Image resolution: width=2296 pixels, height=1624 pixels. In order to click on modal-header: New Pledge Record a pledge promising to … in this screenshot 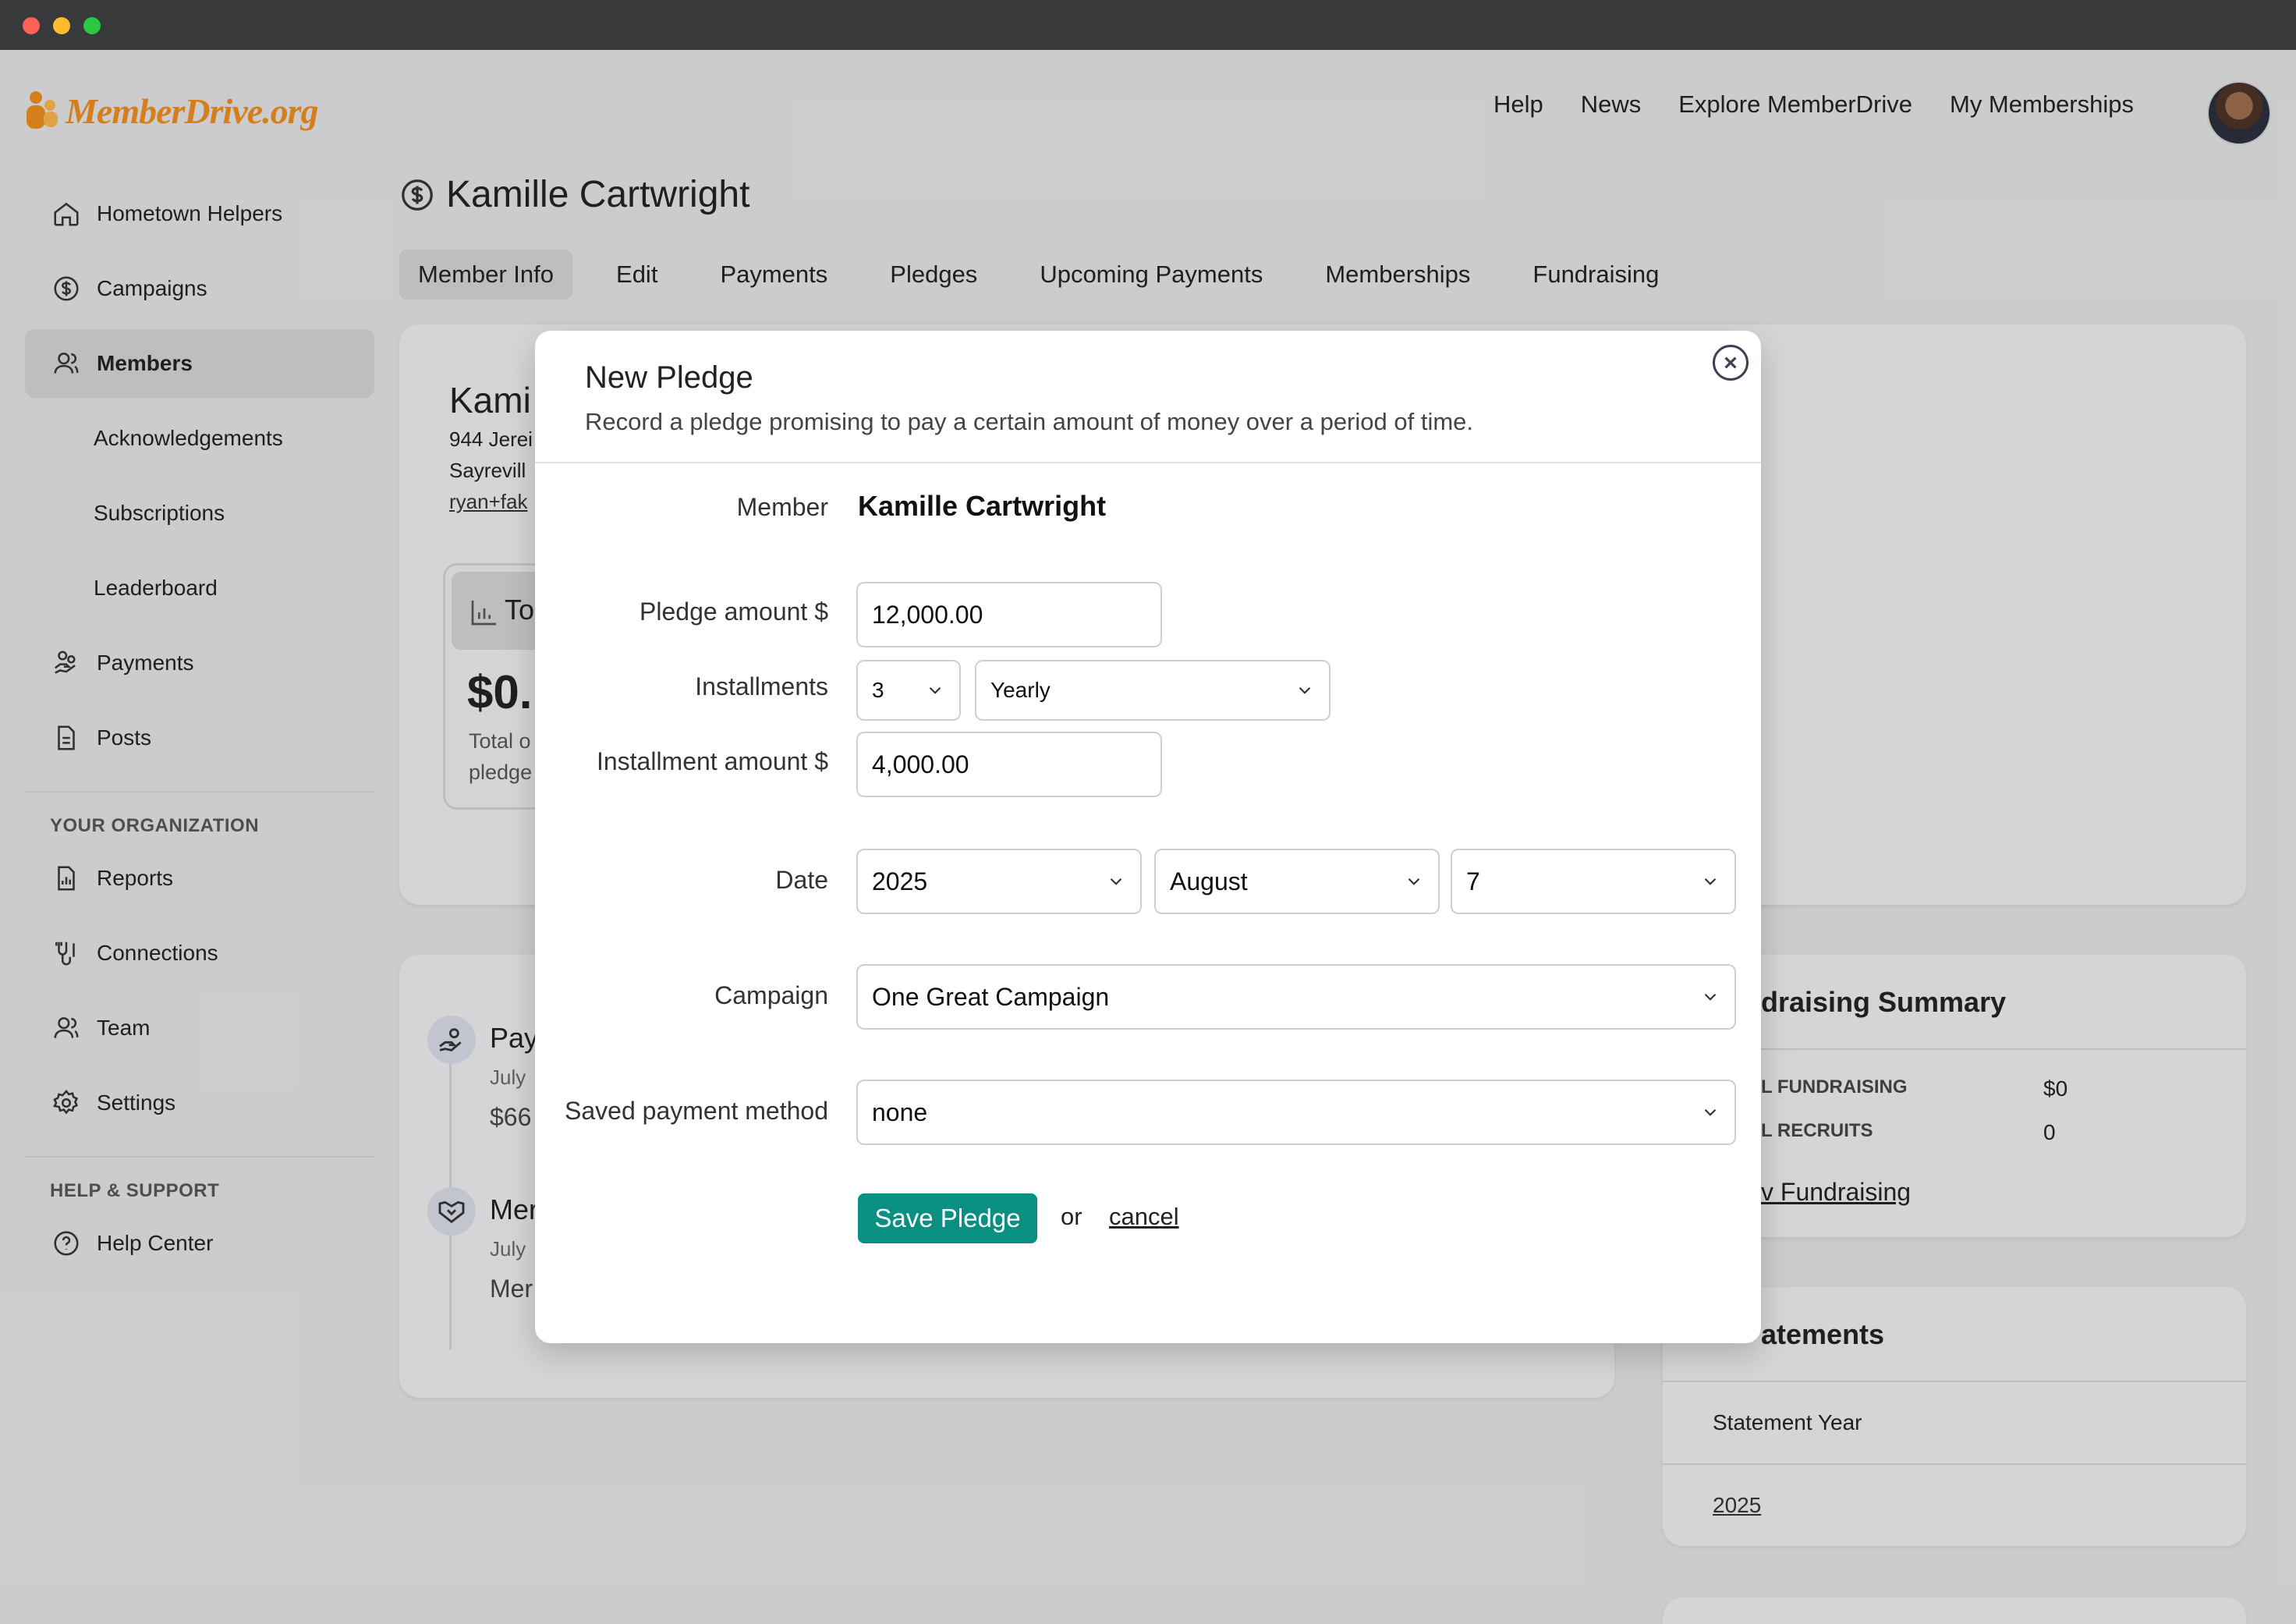, I will do `click(1148, 397)`.